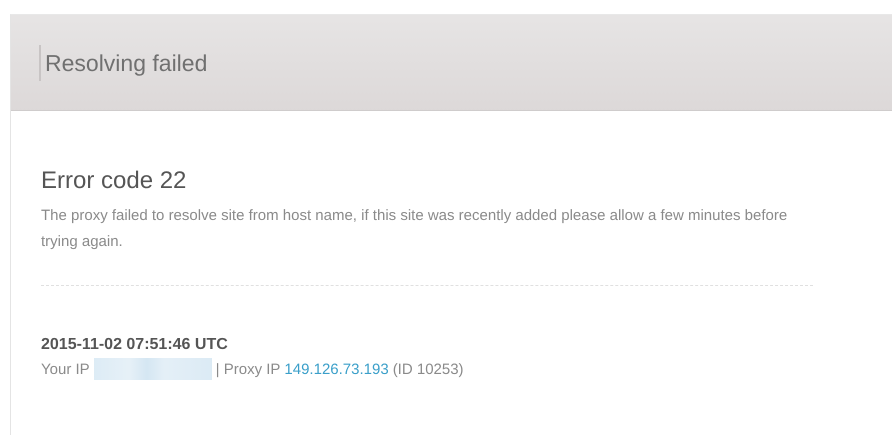 The width and height of the screenshot is (892, 435). I want to click on error-message: The proxy failed to resolve site from host name, if this site was recently added please allow a few minutes before trying again., so click(414, 229).